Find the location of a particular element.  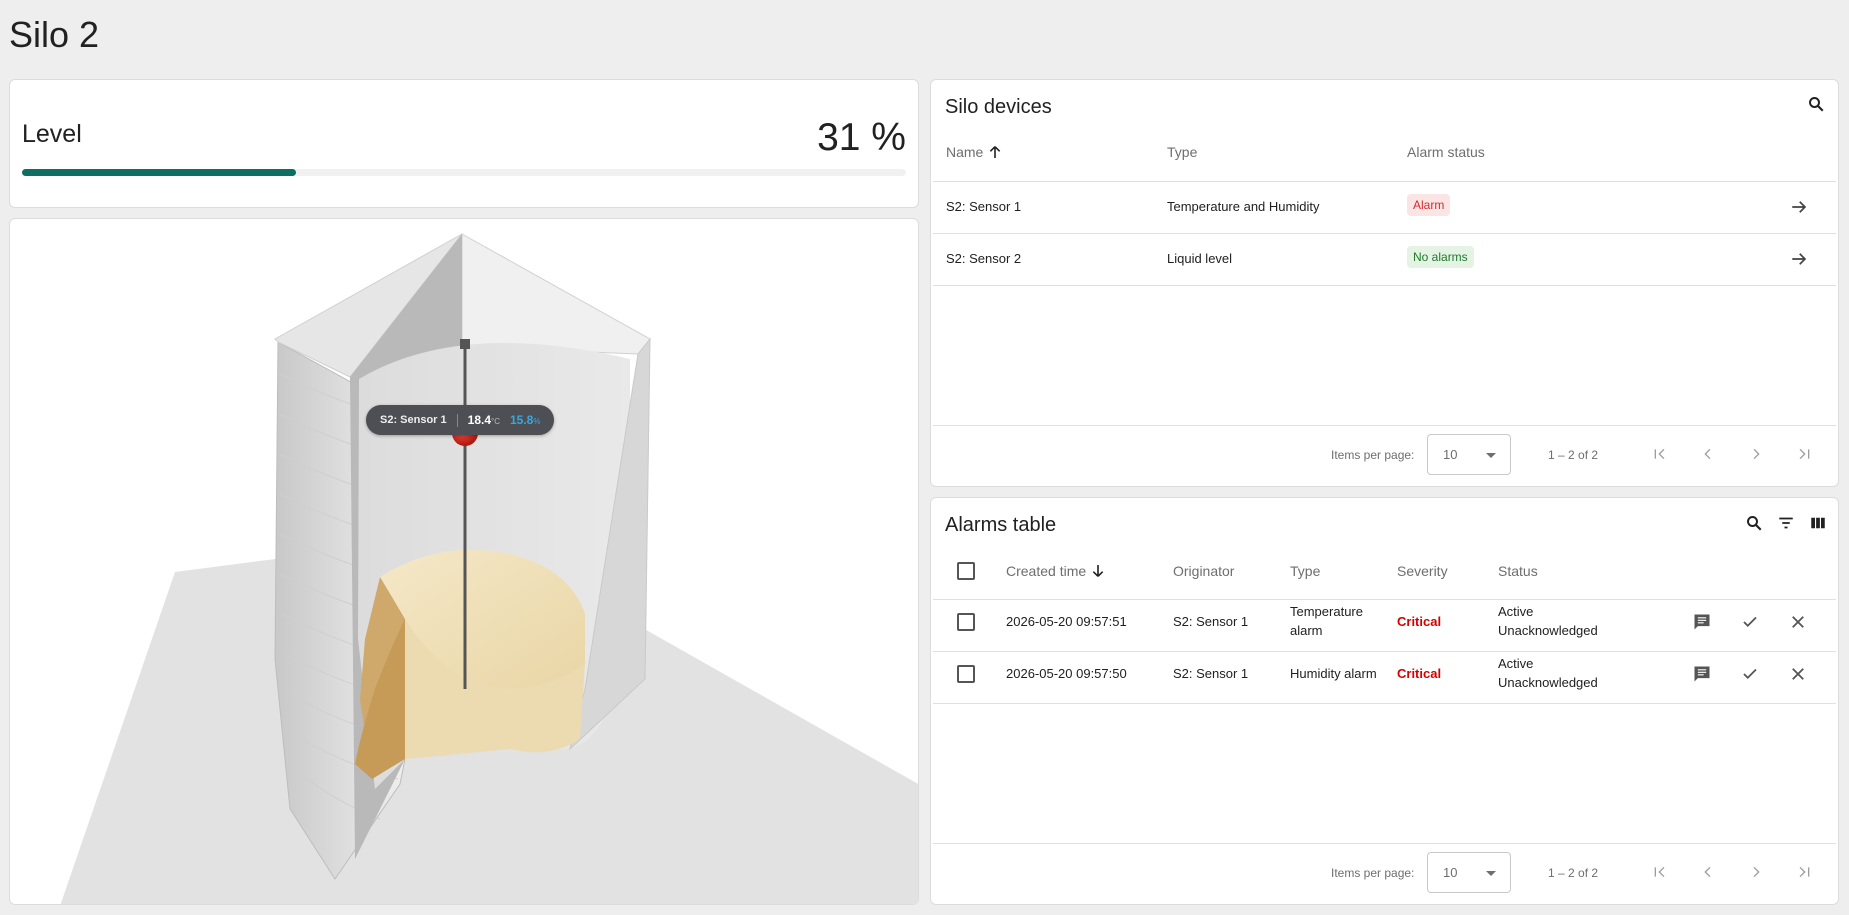

tooltip-temperature-value: 18.4 is located at coordinates (479, 420).